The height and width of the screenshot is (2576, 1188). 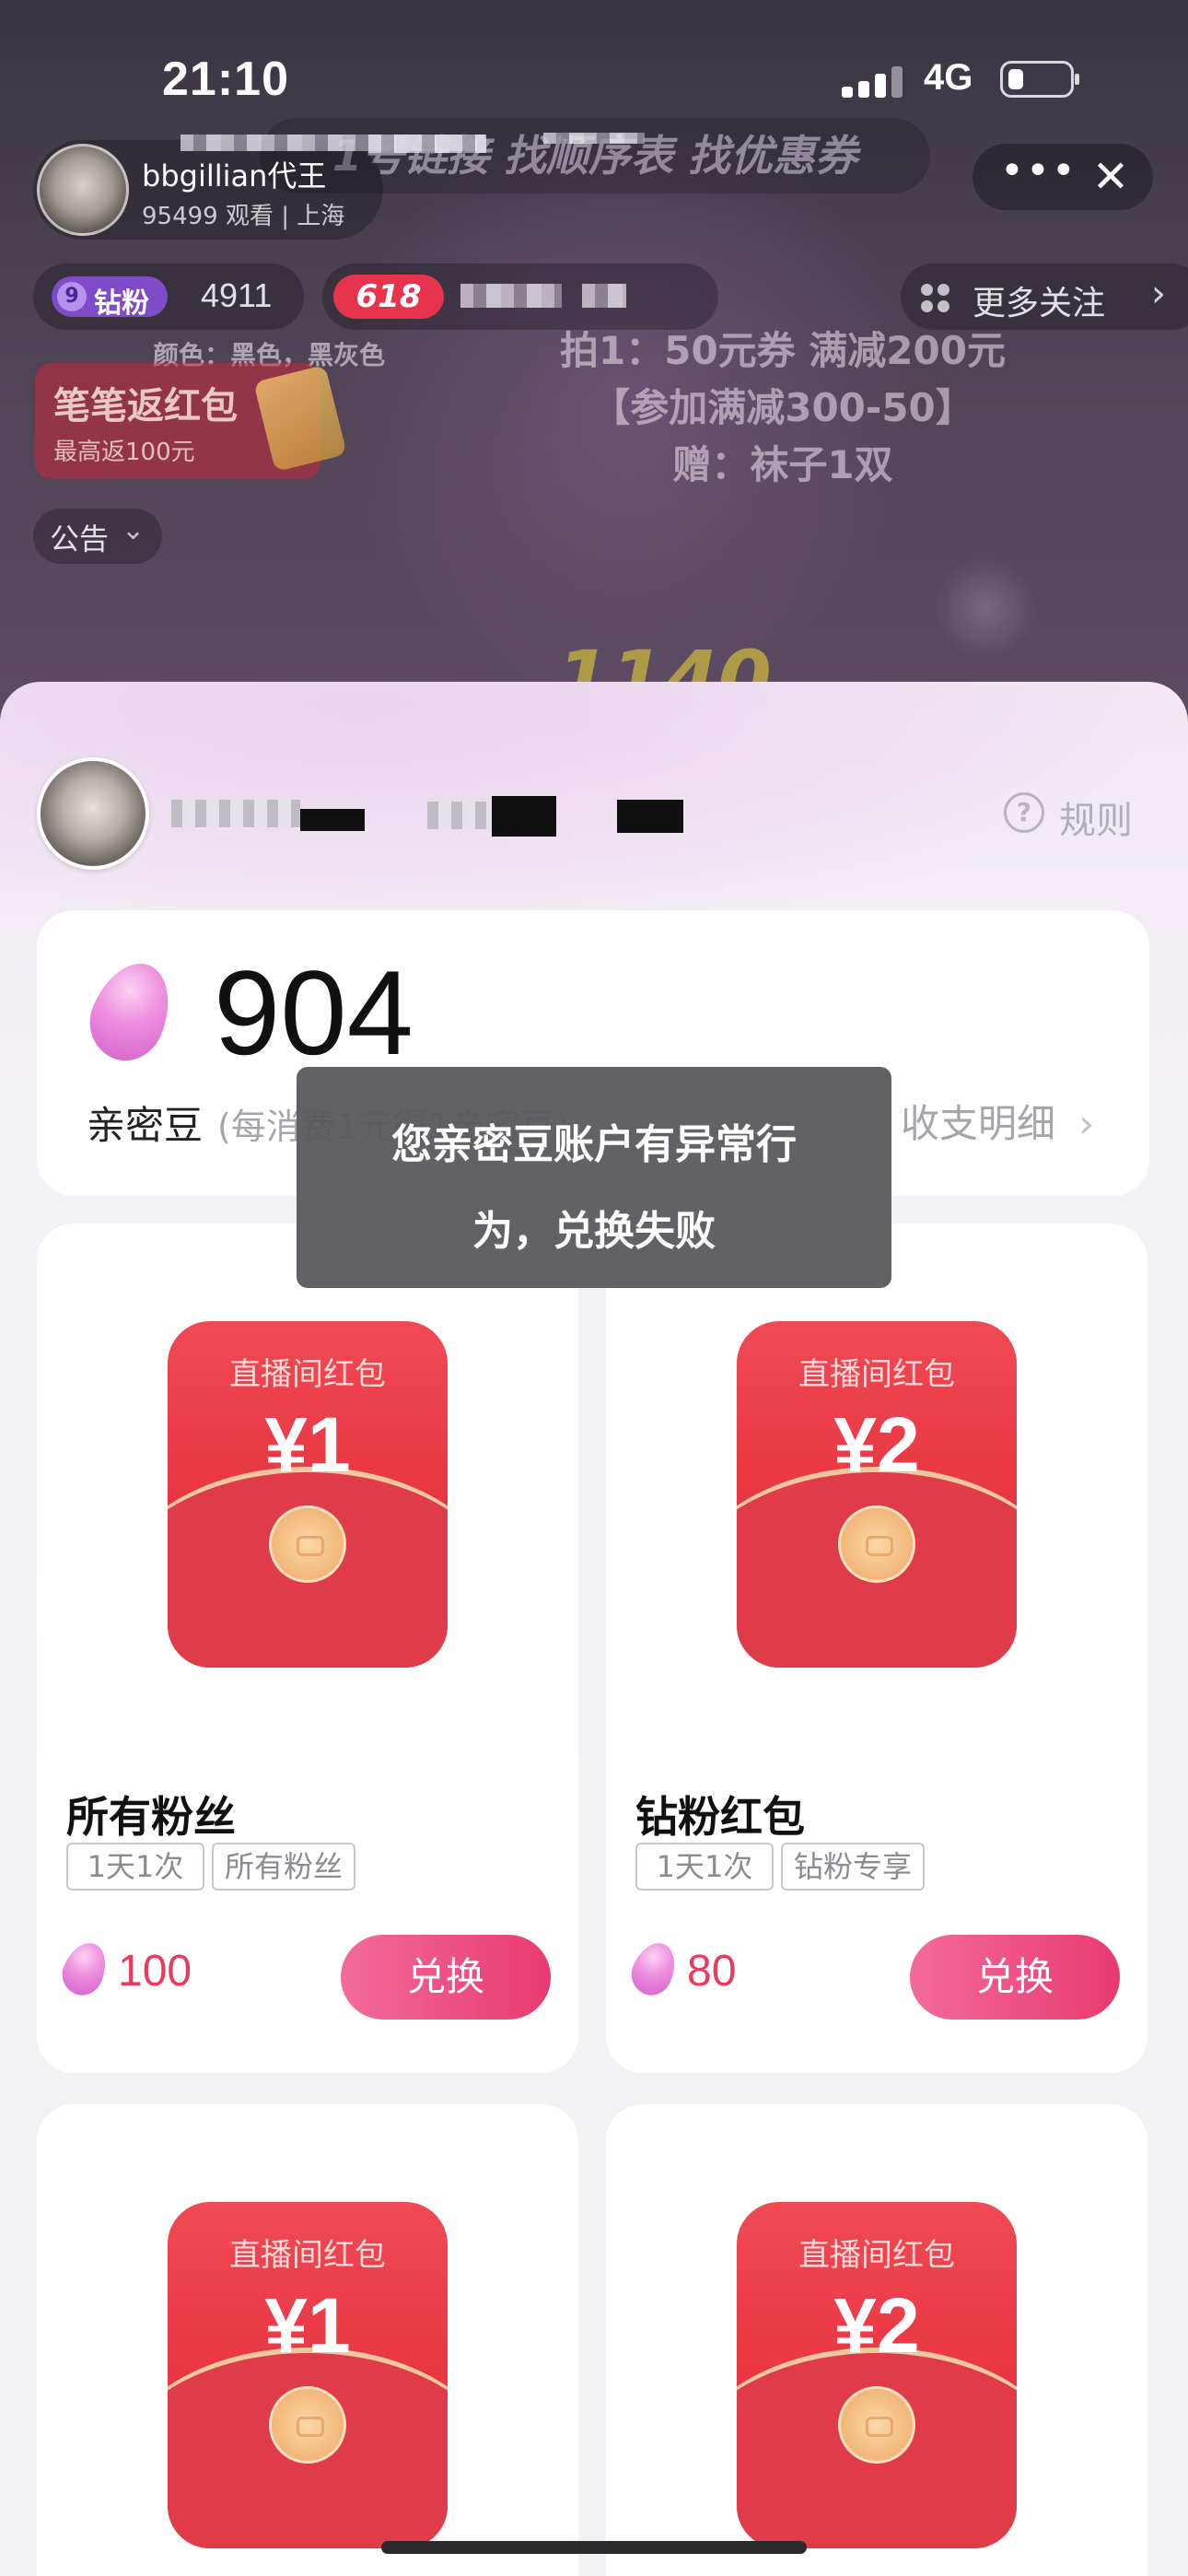 I want to click on error-toast-text: 您亲密豆账户有异常行为，兑换失败, so click(x=594, y=1188).